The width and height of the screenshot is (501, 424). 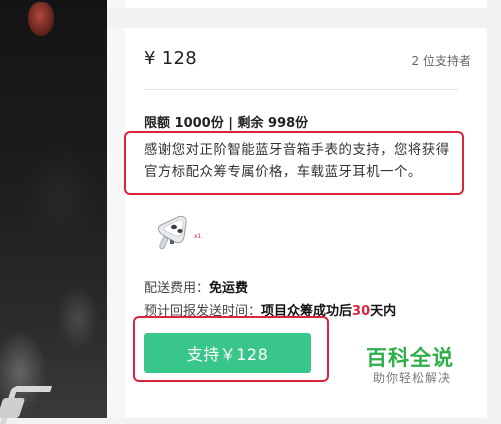 I want to click on card-separator, so click(x=304, y=18).